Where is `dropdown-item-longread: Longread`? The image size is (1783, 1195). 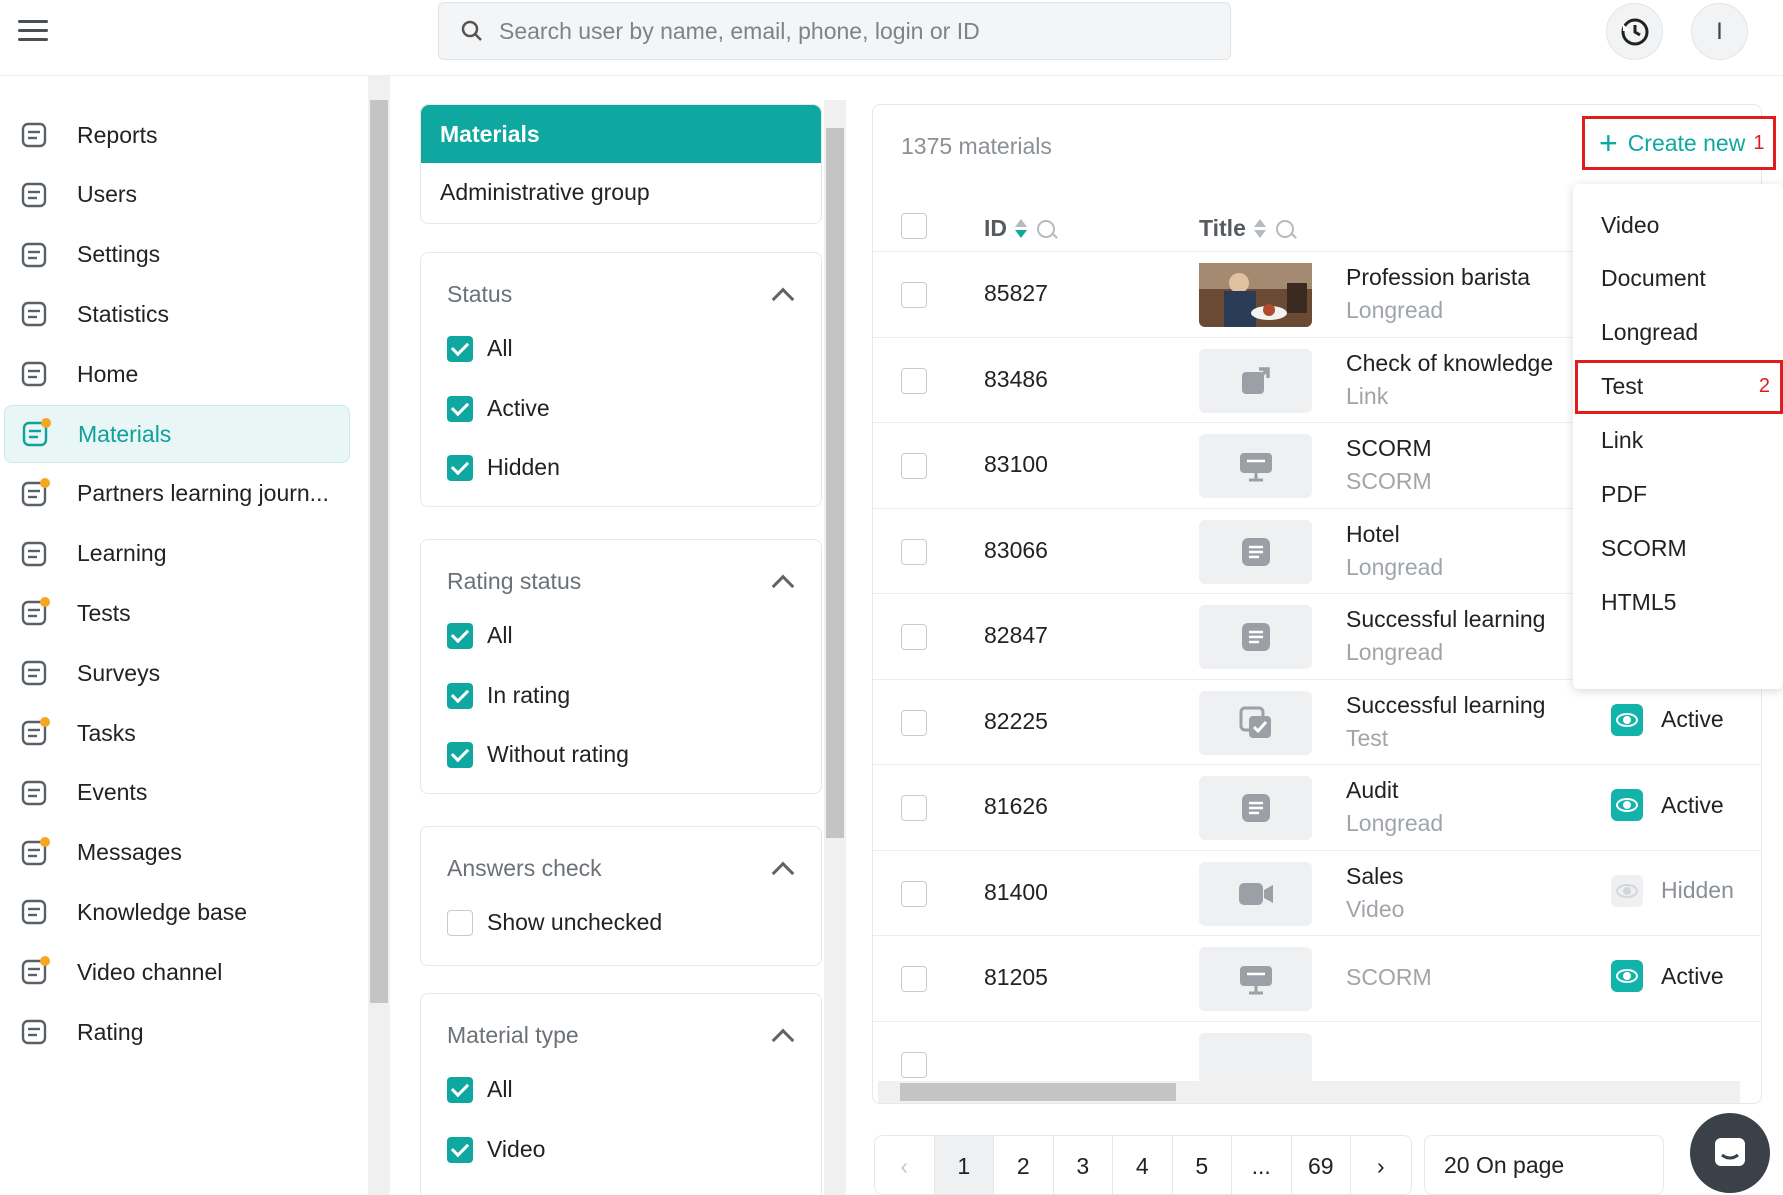 dropdown-item-longread: Longread is located at coordinates (1678, 333).